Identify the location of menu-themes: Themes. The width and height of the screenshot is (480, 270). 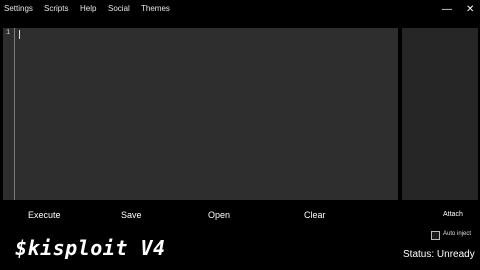
(155, 8).